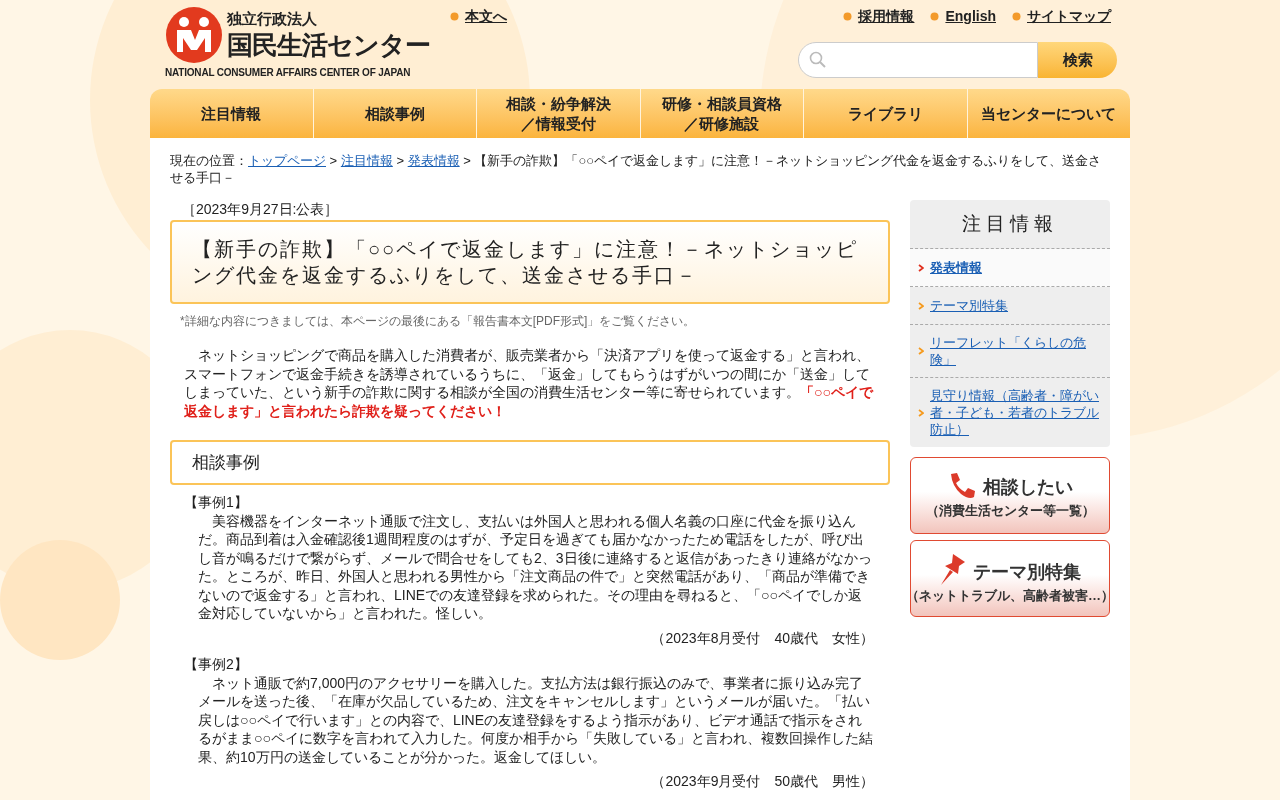  Describe the element at coordinates (216, 502) in the screenshot. I see `case-label: 【事例1】` at that location.